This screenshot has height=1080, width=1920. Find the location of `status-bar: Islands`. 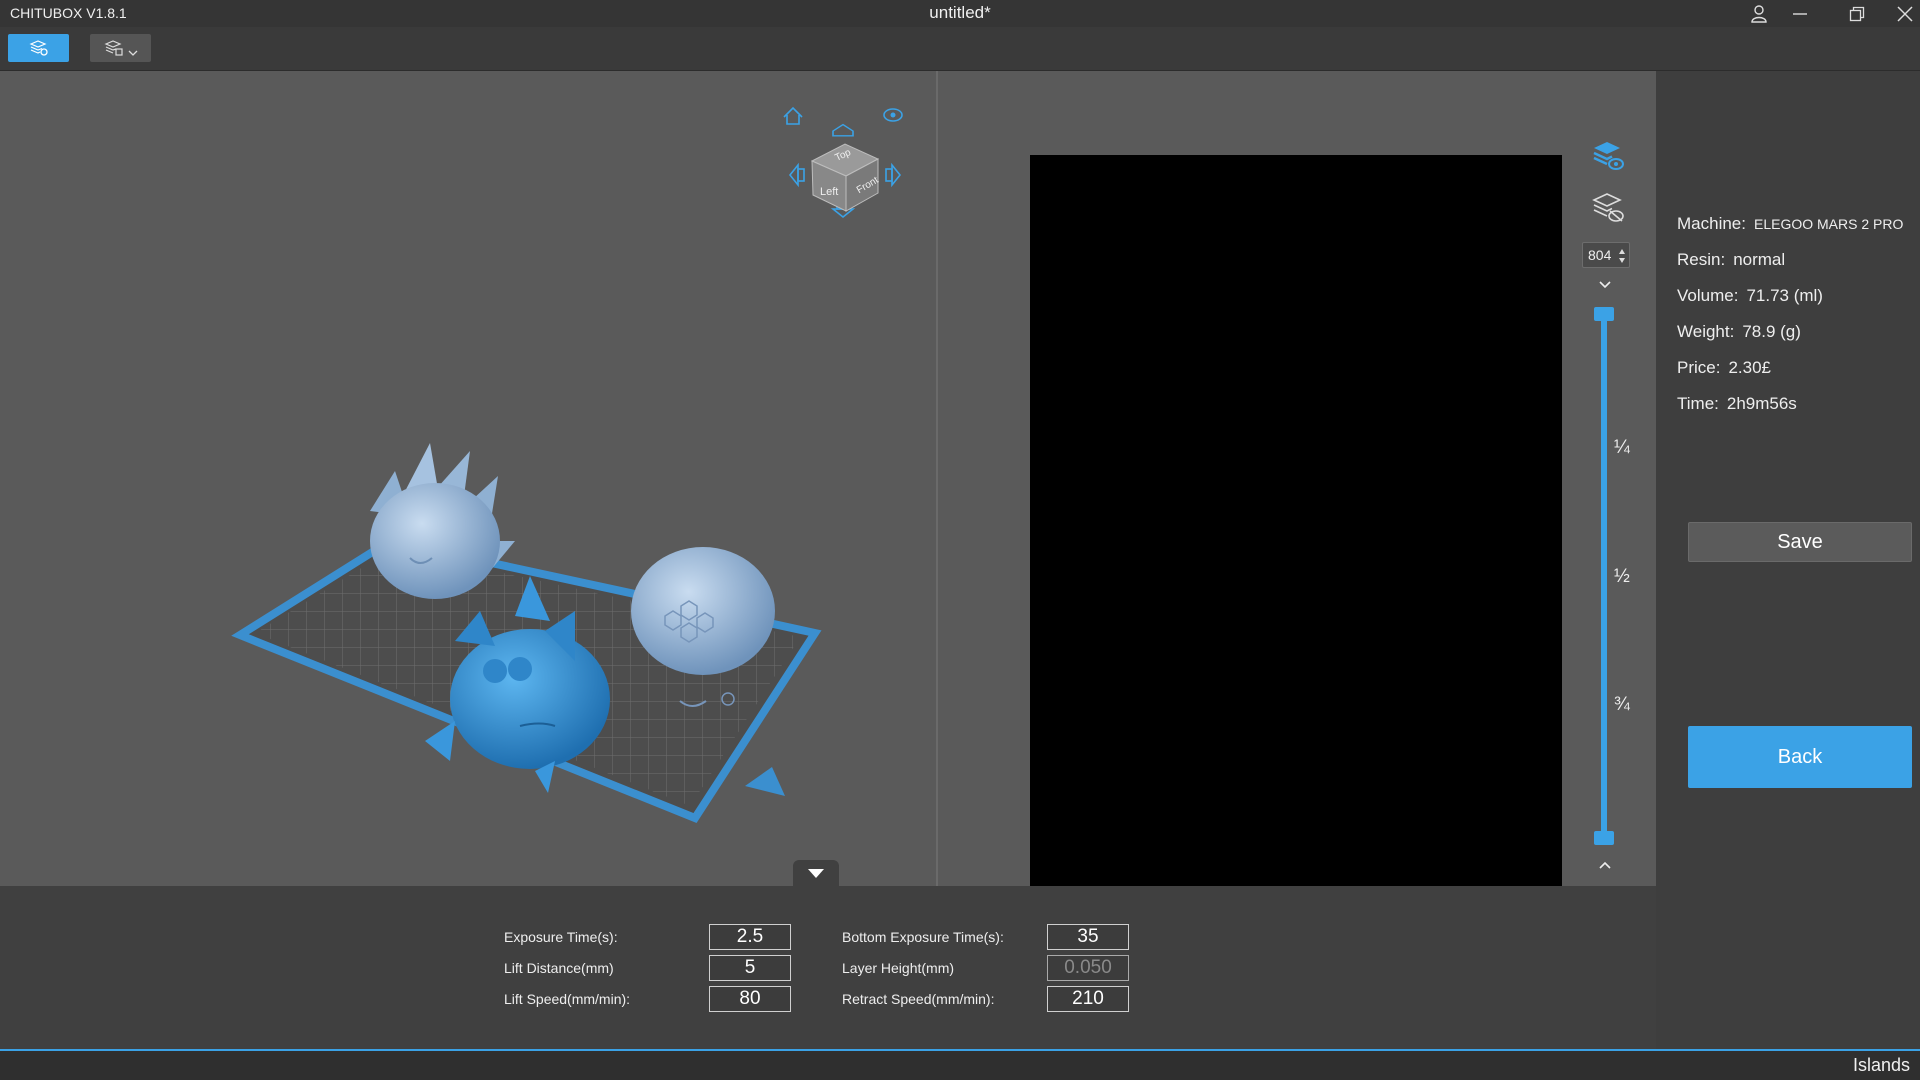

status-bar: Islands is located at coordinates (960, 1065).